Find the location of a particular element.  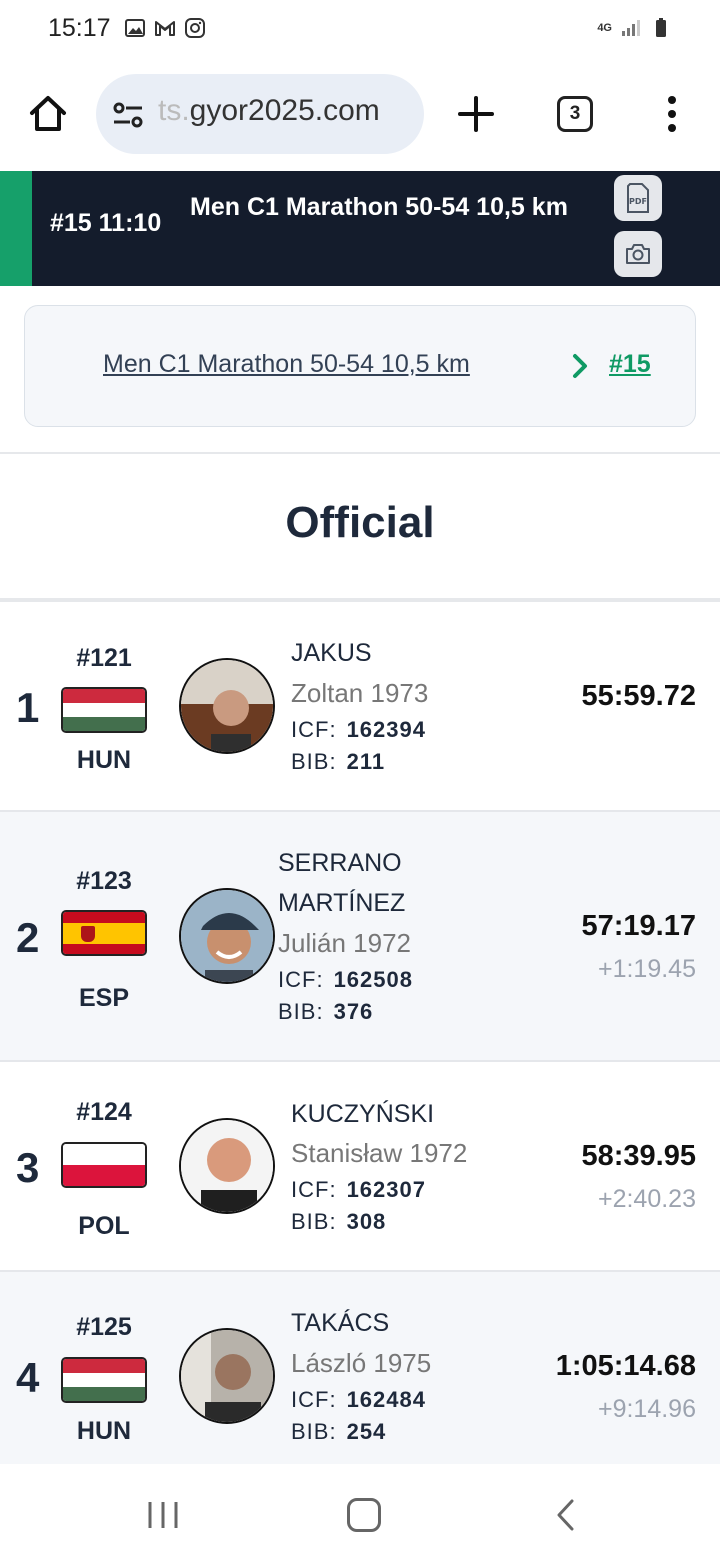

first-name-year: Stanisław 1972 is located at coordinates (379, 1153).